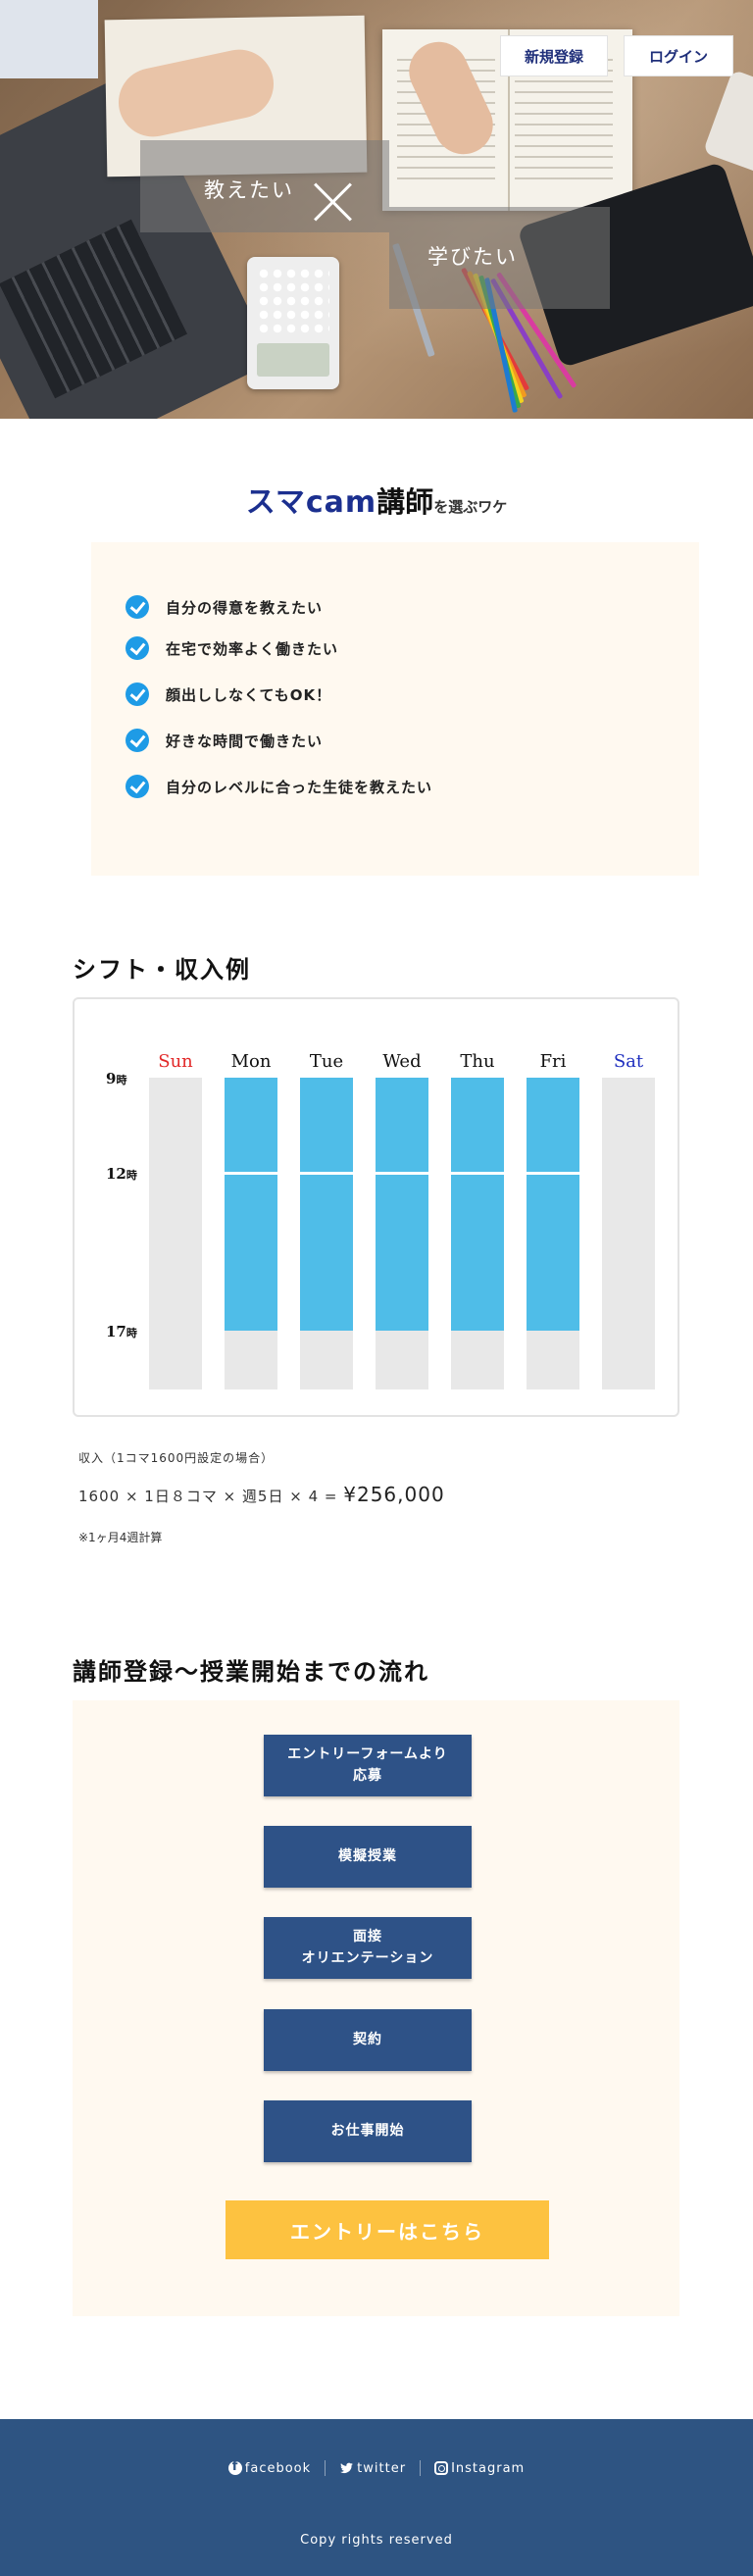 This screenshot has width=753, height=2576. I want to click on reason-item: 在宅で効率よく働きたい, so click(232, 648).